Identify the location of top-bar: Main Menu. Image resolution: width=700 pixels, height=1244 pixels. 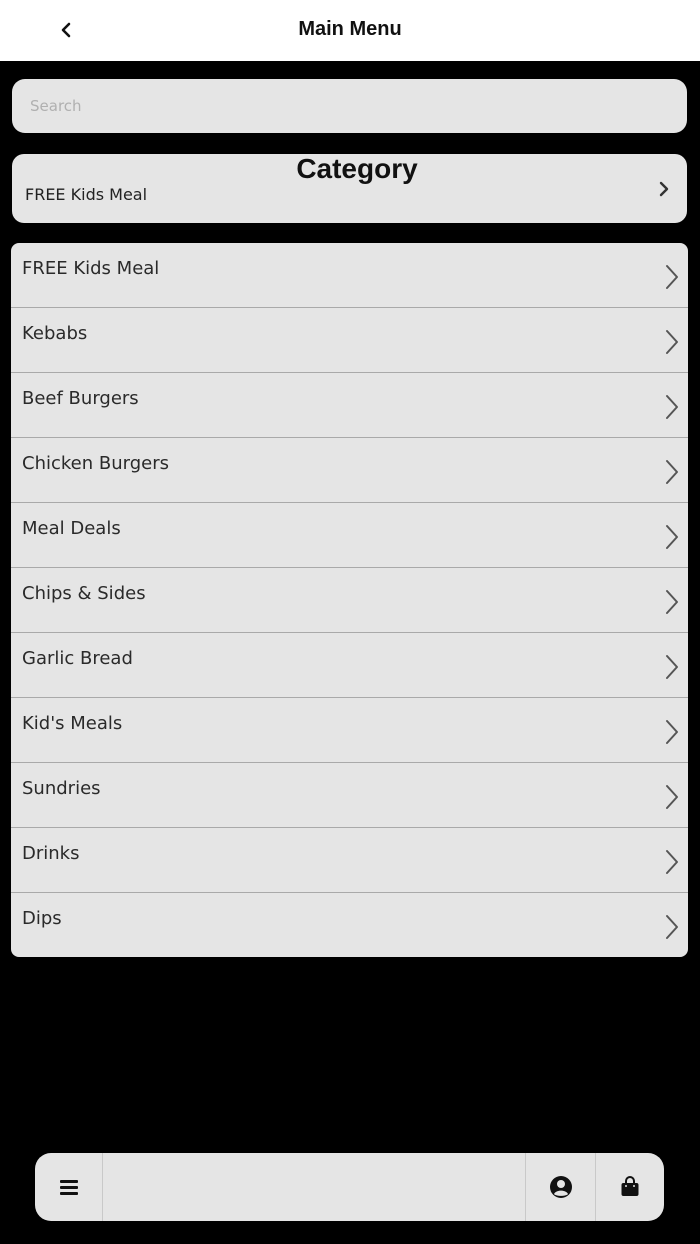
(350, 30).